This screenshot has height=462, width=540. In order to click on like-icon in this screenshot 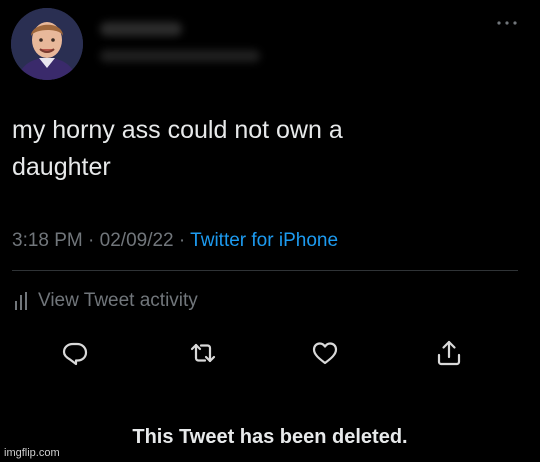, I will do `click(325, 353)`.